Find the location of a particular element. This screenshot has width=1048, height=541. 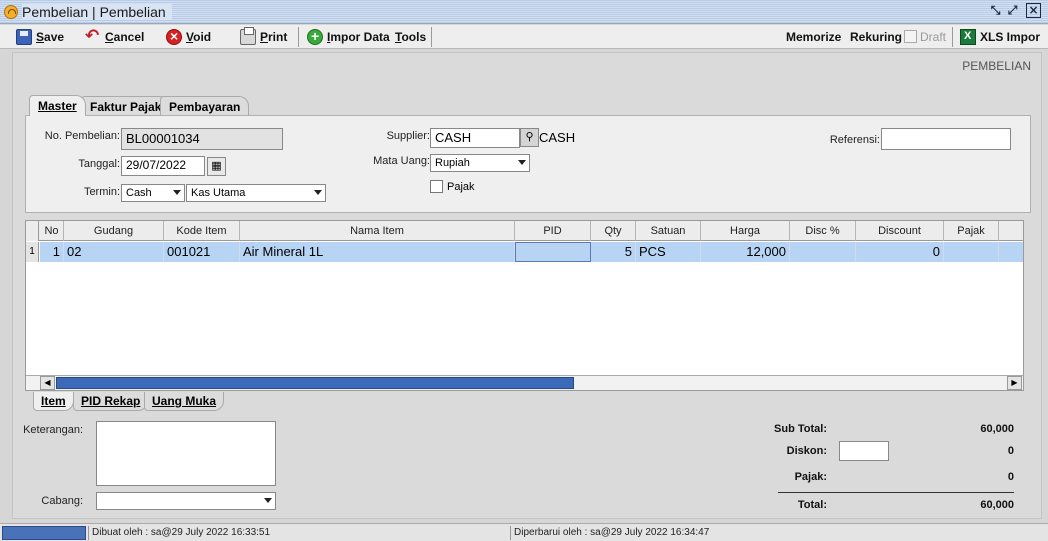

excel-icon is located at coordinates (968, 37).